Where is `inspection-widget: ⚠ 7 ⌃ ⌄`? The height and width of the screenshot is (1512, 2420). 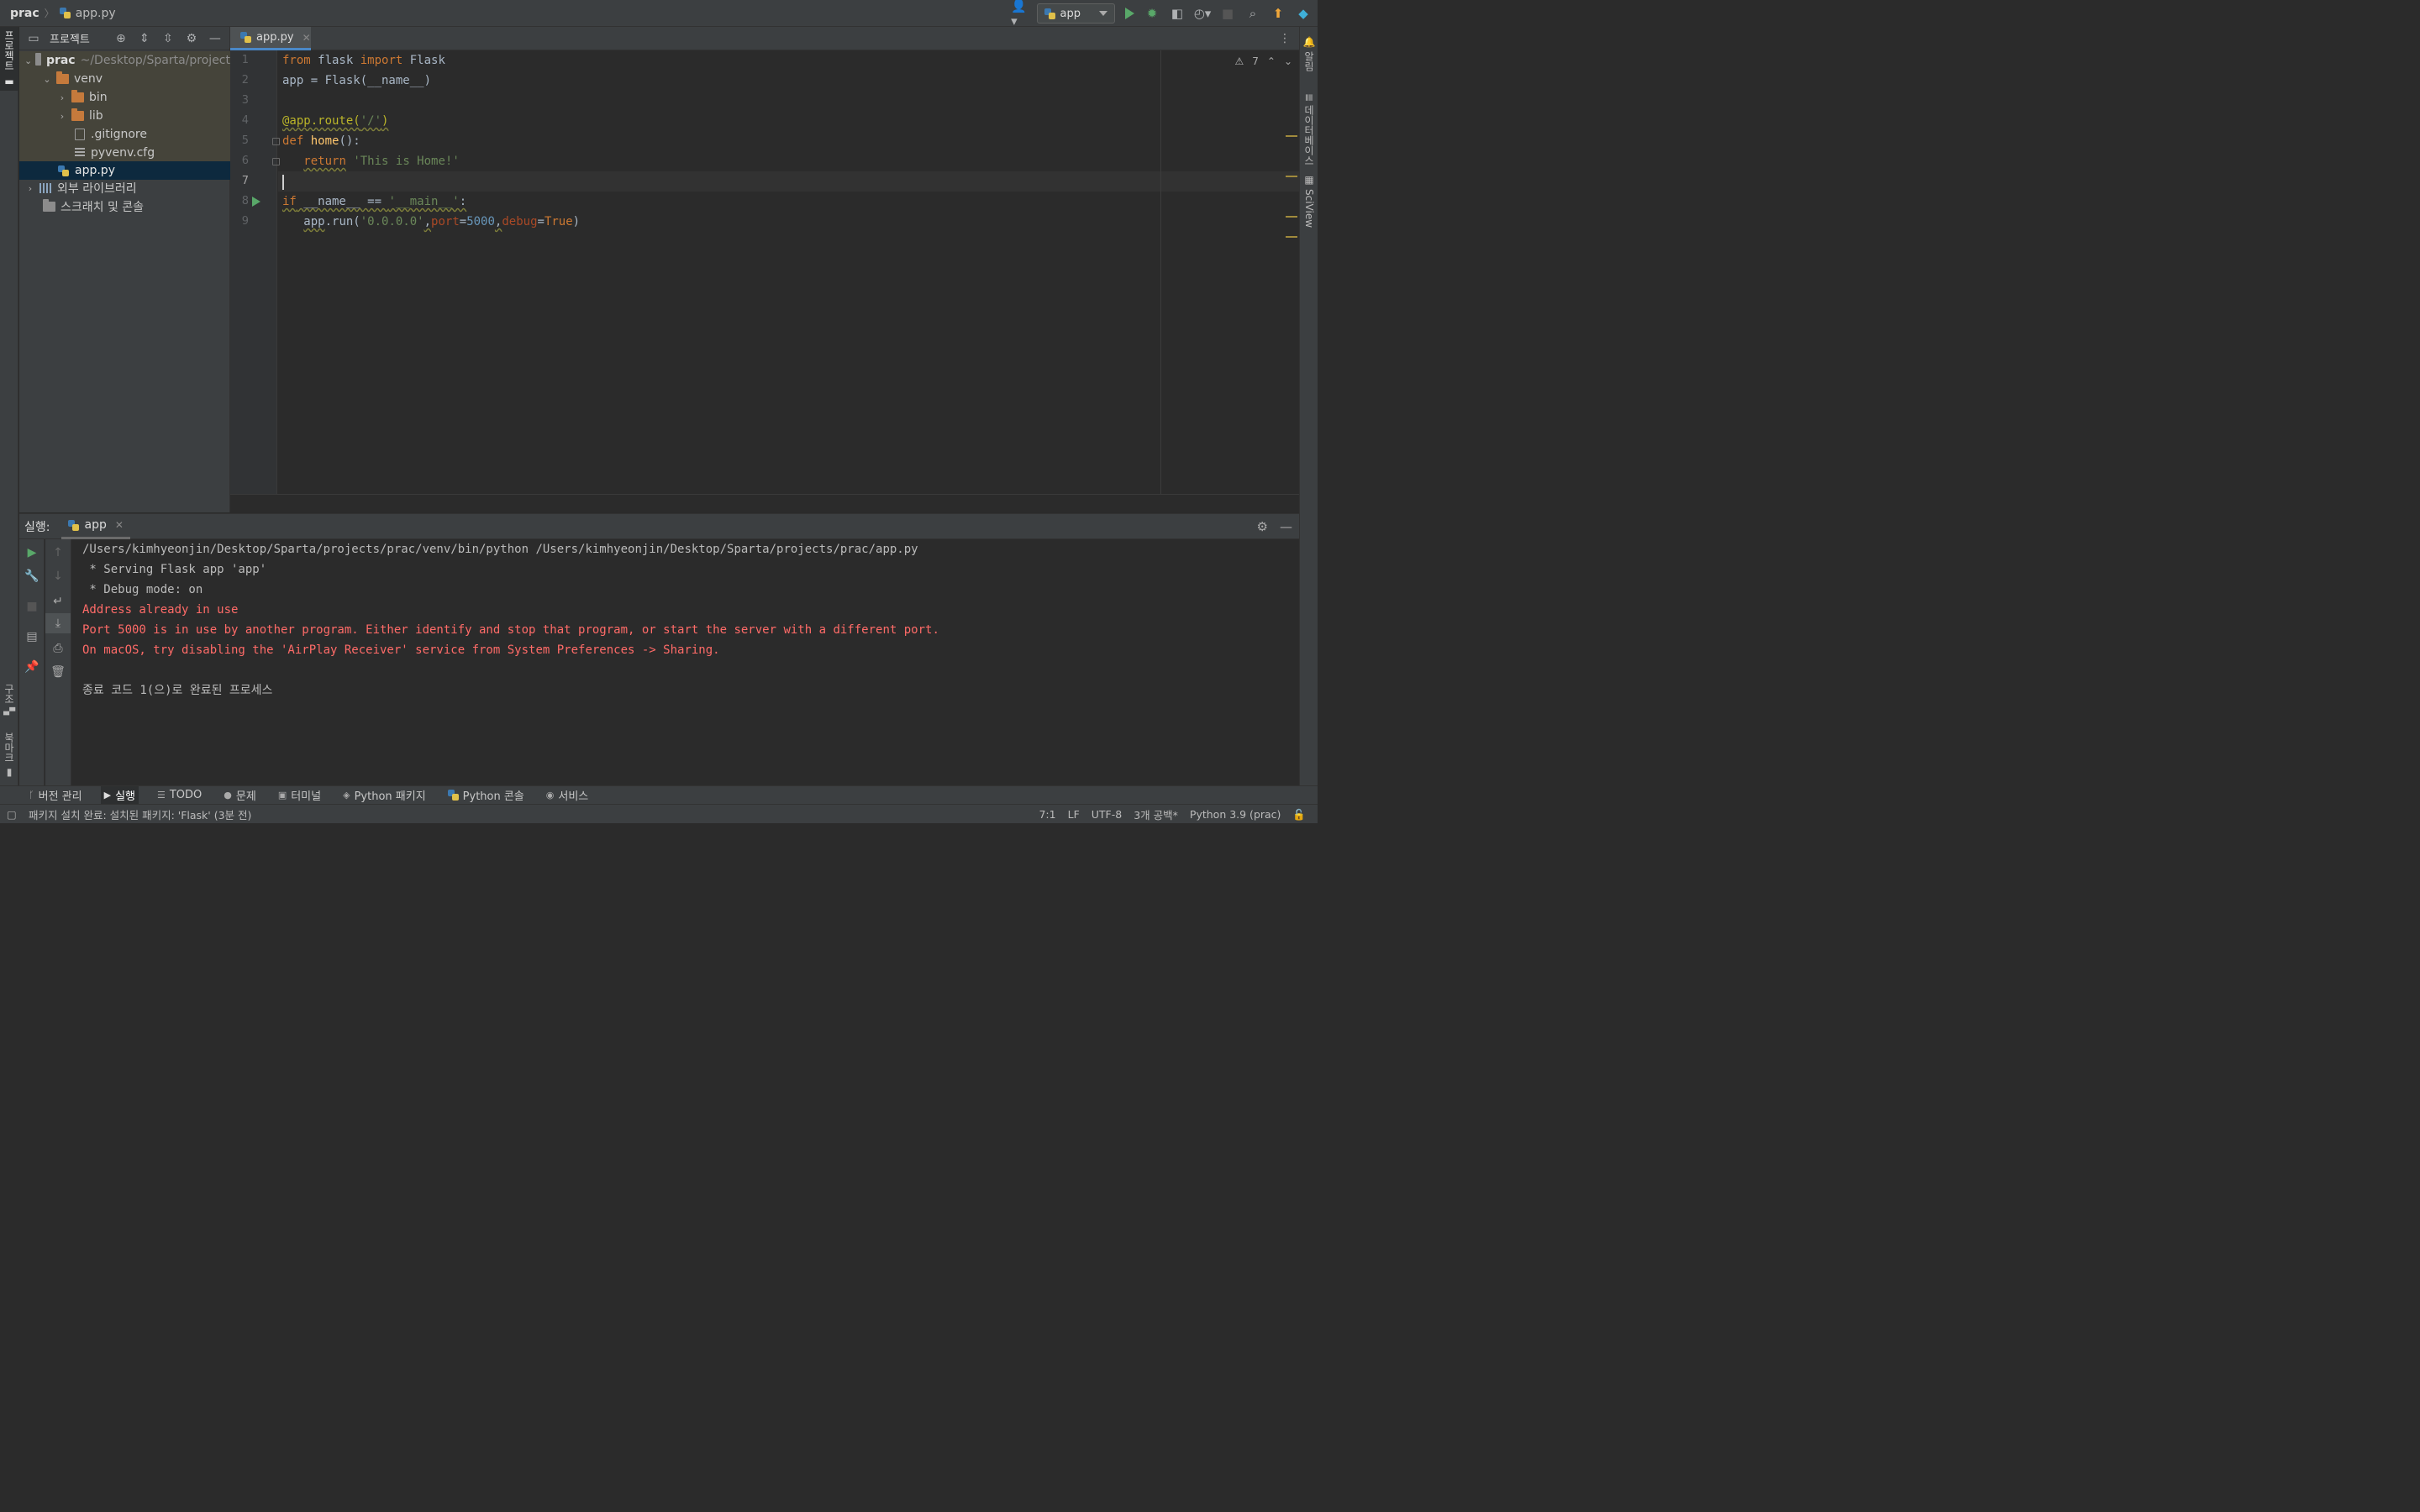
inspection-widget: ⚠ 7 ⌃ ⌄ is located at coordinates (1263, 61).